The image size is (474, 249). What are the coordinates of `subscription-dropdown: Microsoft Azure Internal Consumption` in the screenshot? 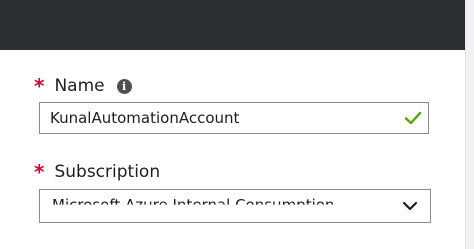 It's located at (235, 206).